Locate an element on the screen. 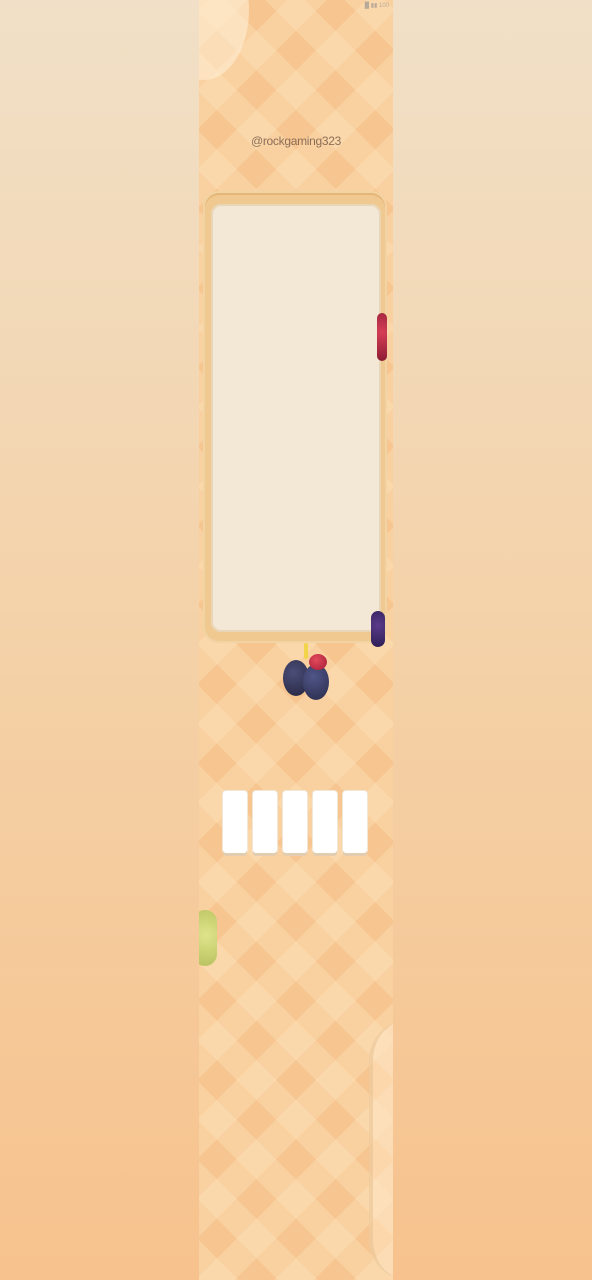 The height and width of the screenshot is (1280, 592). fruit-tray is located at coordinates (295, 822).